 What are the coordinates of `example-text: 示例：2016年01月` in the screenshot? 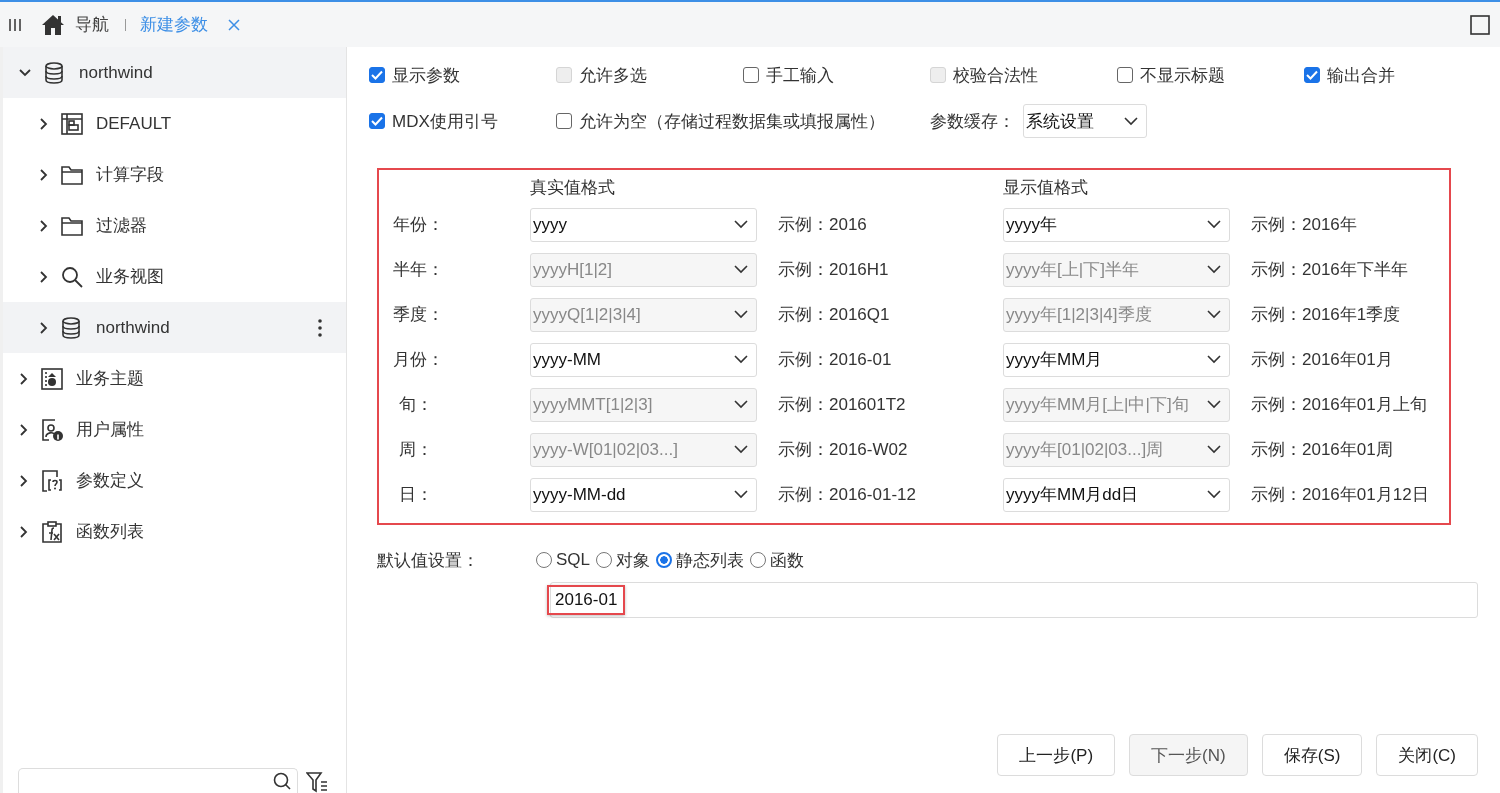 It's located at (1322, 360).